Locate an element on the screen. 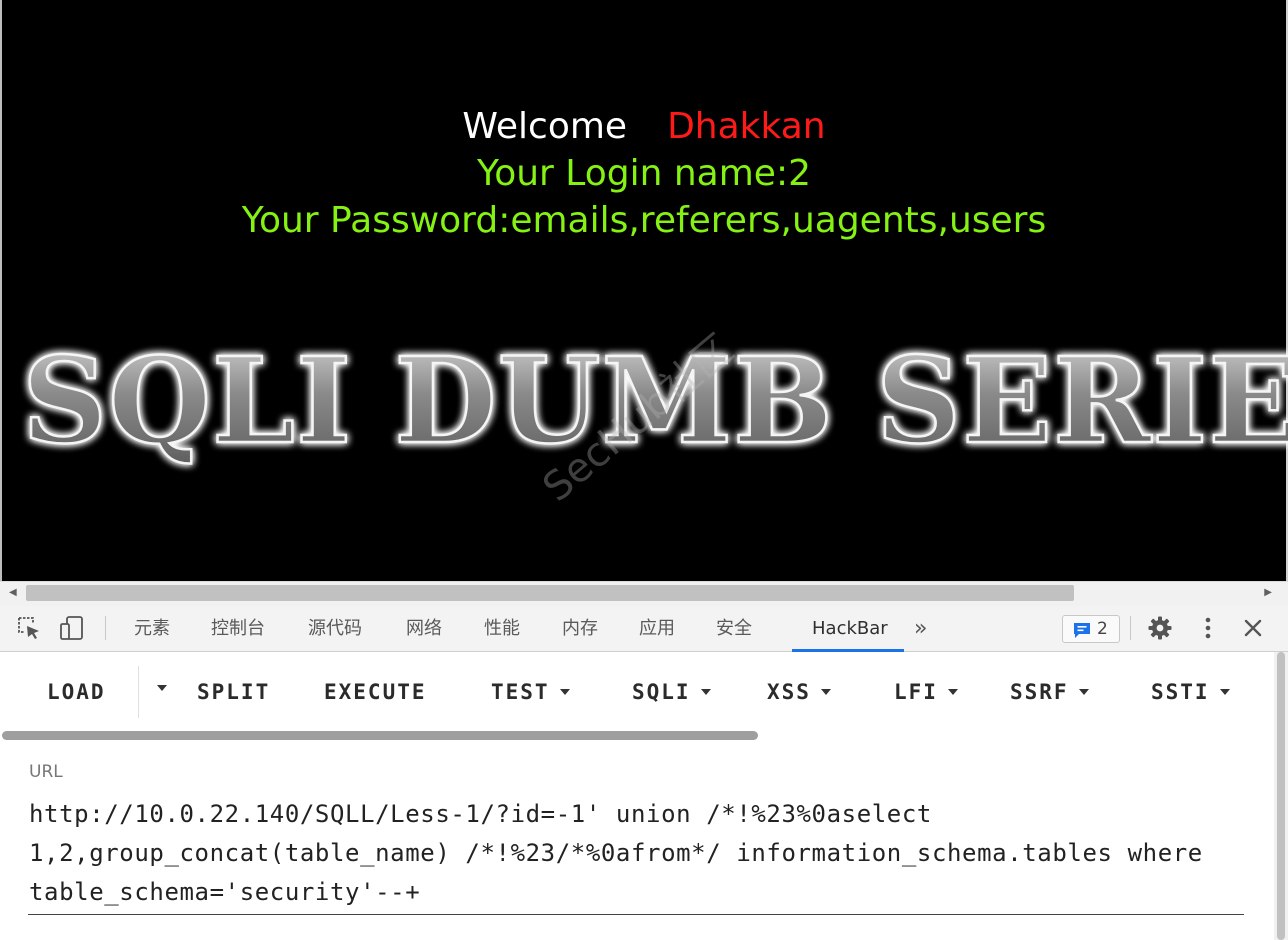 This screenshot has height=940, width=1288. lfi-menu-label: LFI is located at coordinates (916, 692).